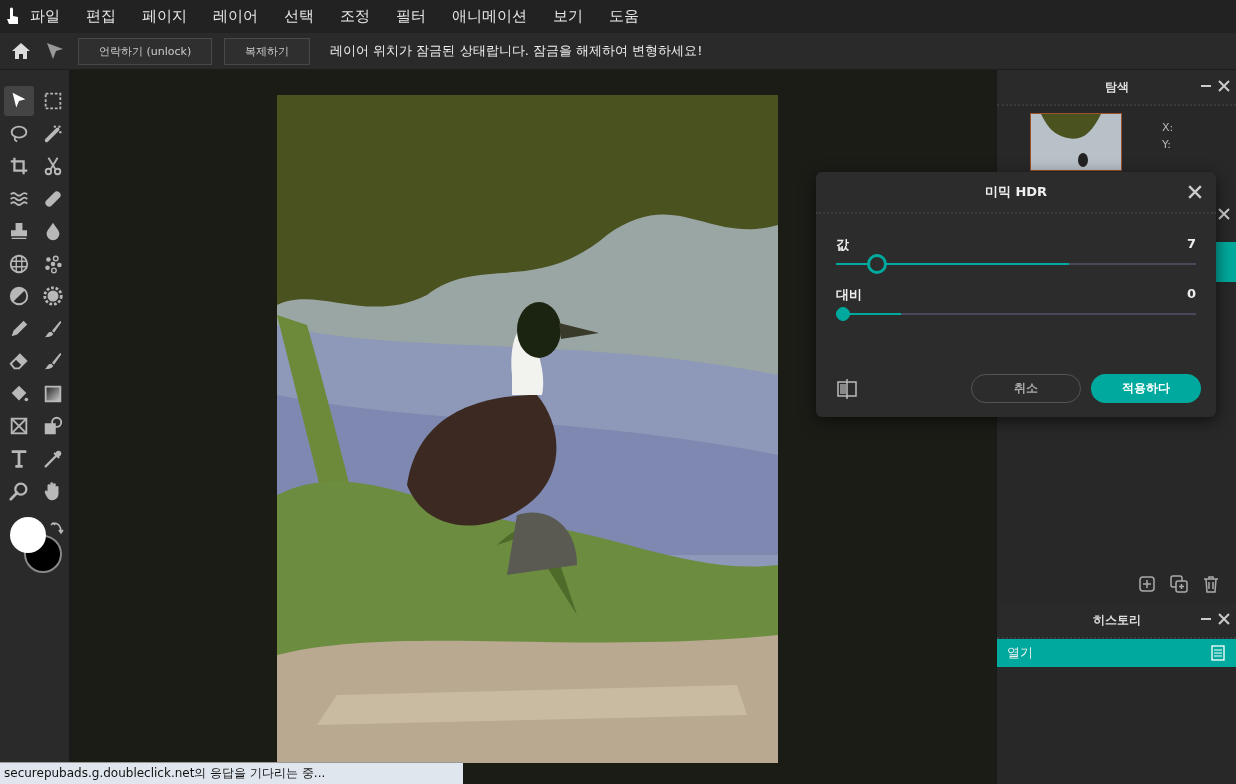  I want to click on slider-value: 7, so click(1191, 244).